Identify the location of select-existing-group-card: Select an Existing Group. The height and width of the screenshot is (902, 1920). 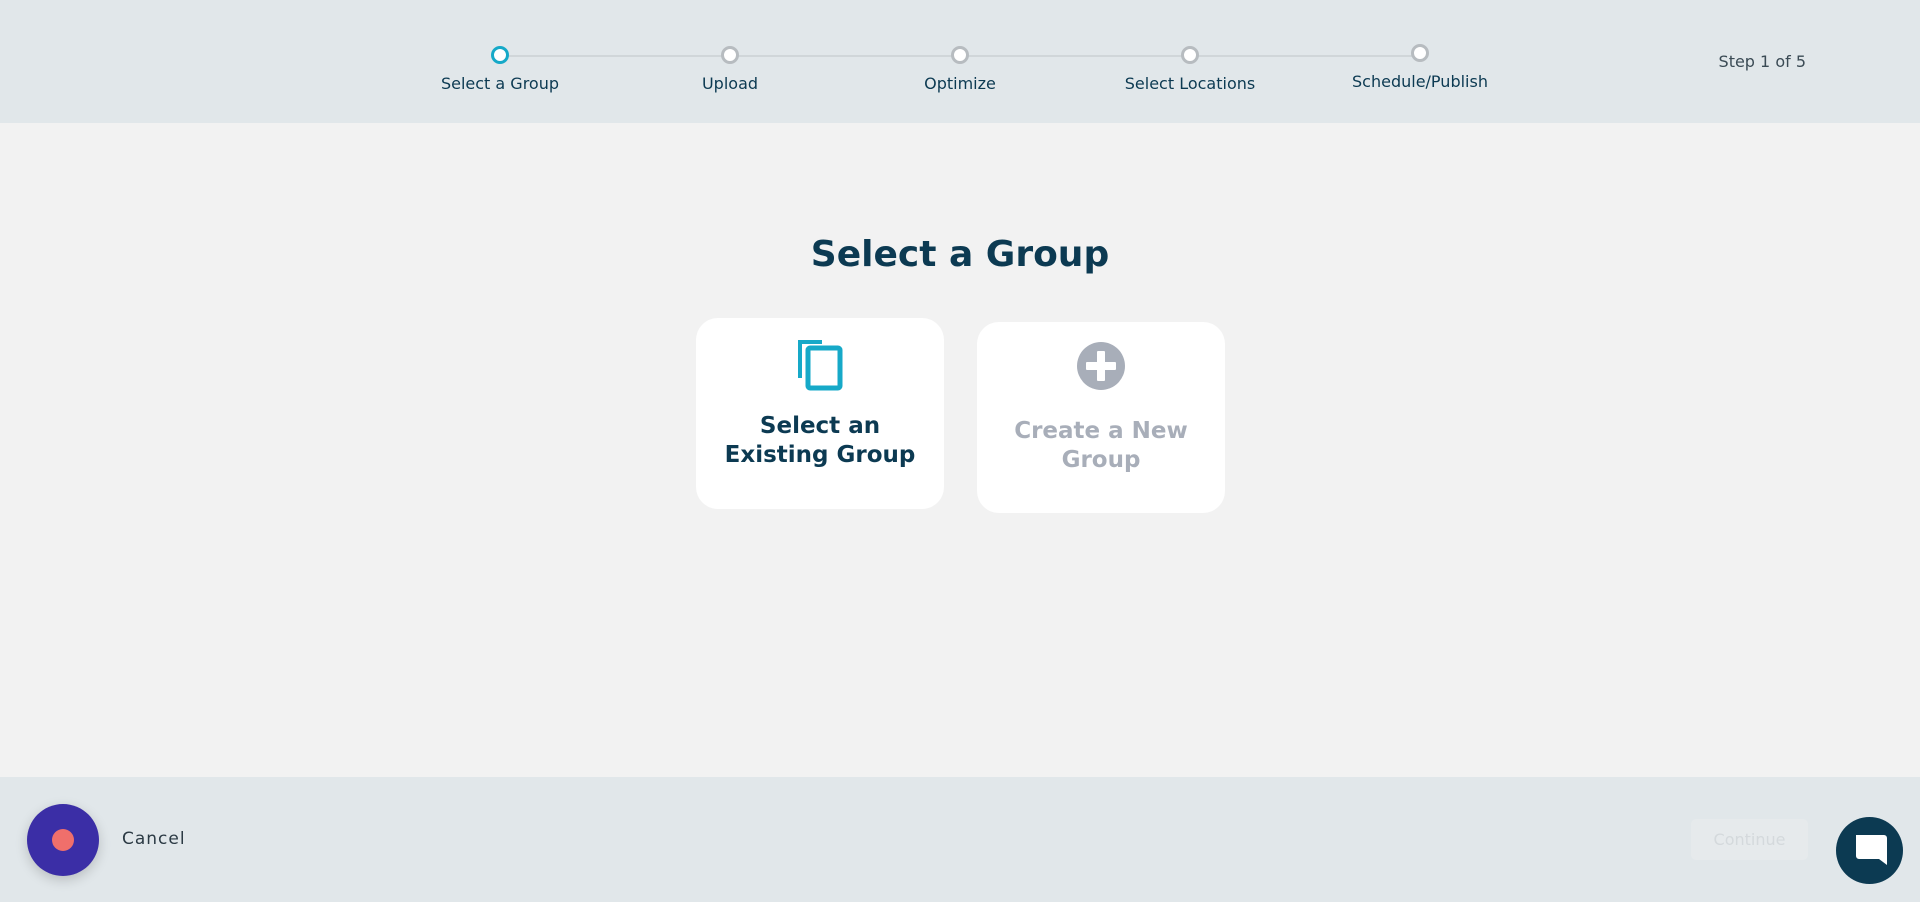
(820, 413).